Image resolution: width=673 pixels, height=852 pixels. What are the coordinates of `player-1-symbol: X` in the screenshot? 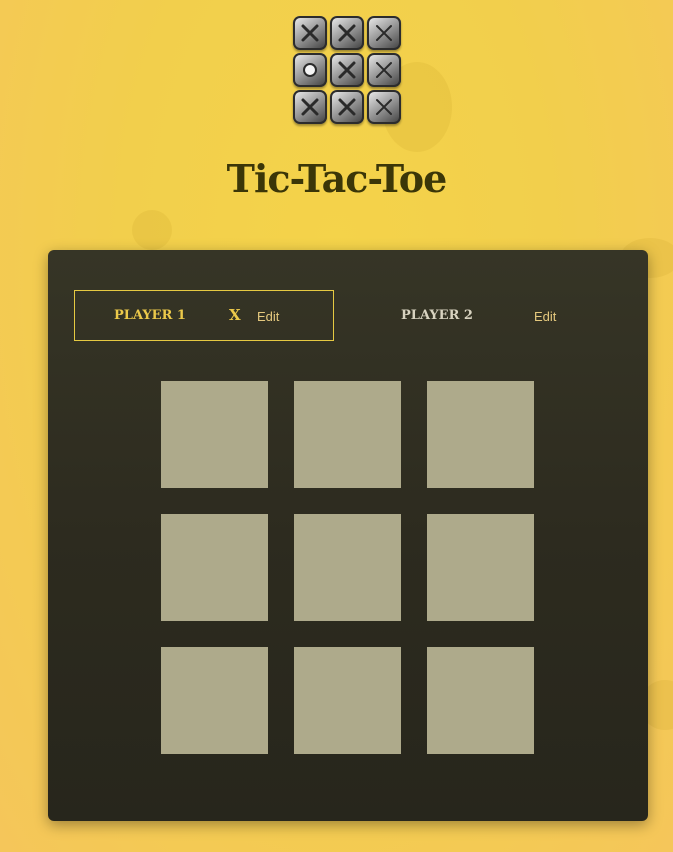 It's located at (235, 315).